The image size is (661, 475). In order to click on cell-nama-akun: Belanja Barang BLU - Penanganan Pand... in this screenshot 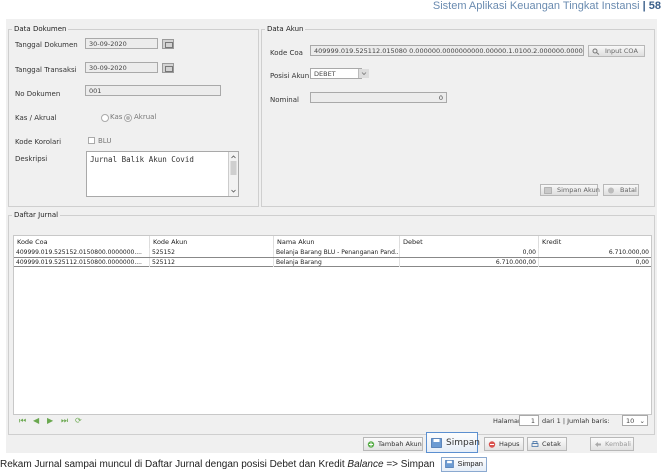, I will do `click(338, 252)`.